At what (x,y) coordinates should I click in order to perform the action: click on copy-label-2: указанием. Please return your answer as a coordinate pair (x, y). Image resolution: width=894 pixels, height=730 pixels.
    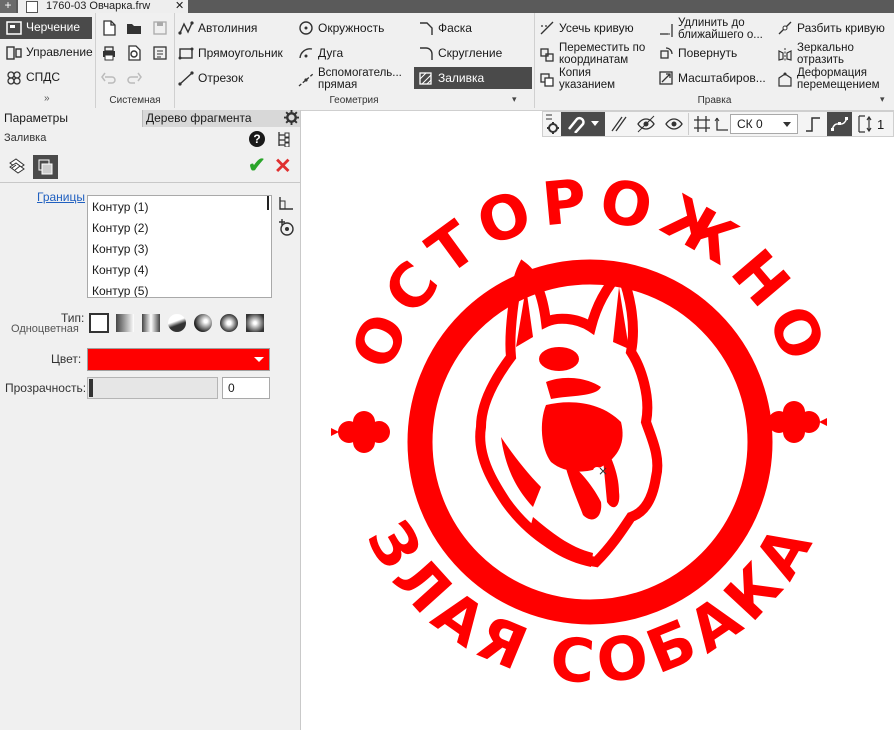
    Looking at the image, I should click on (587, 85).